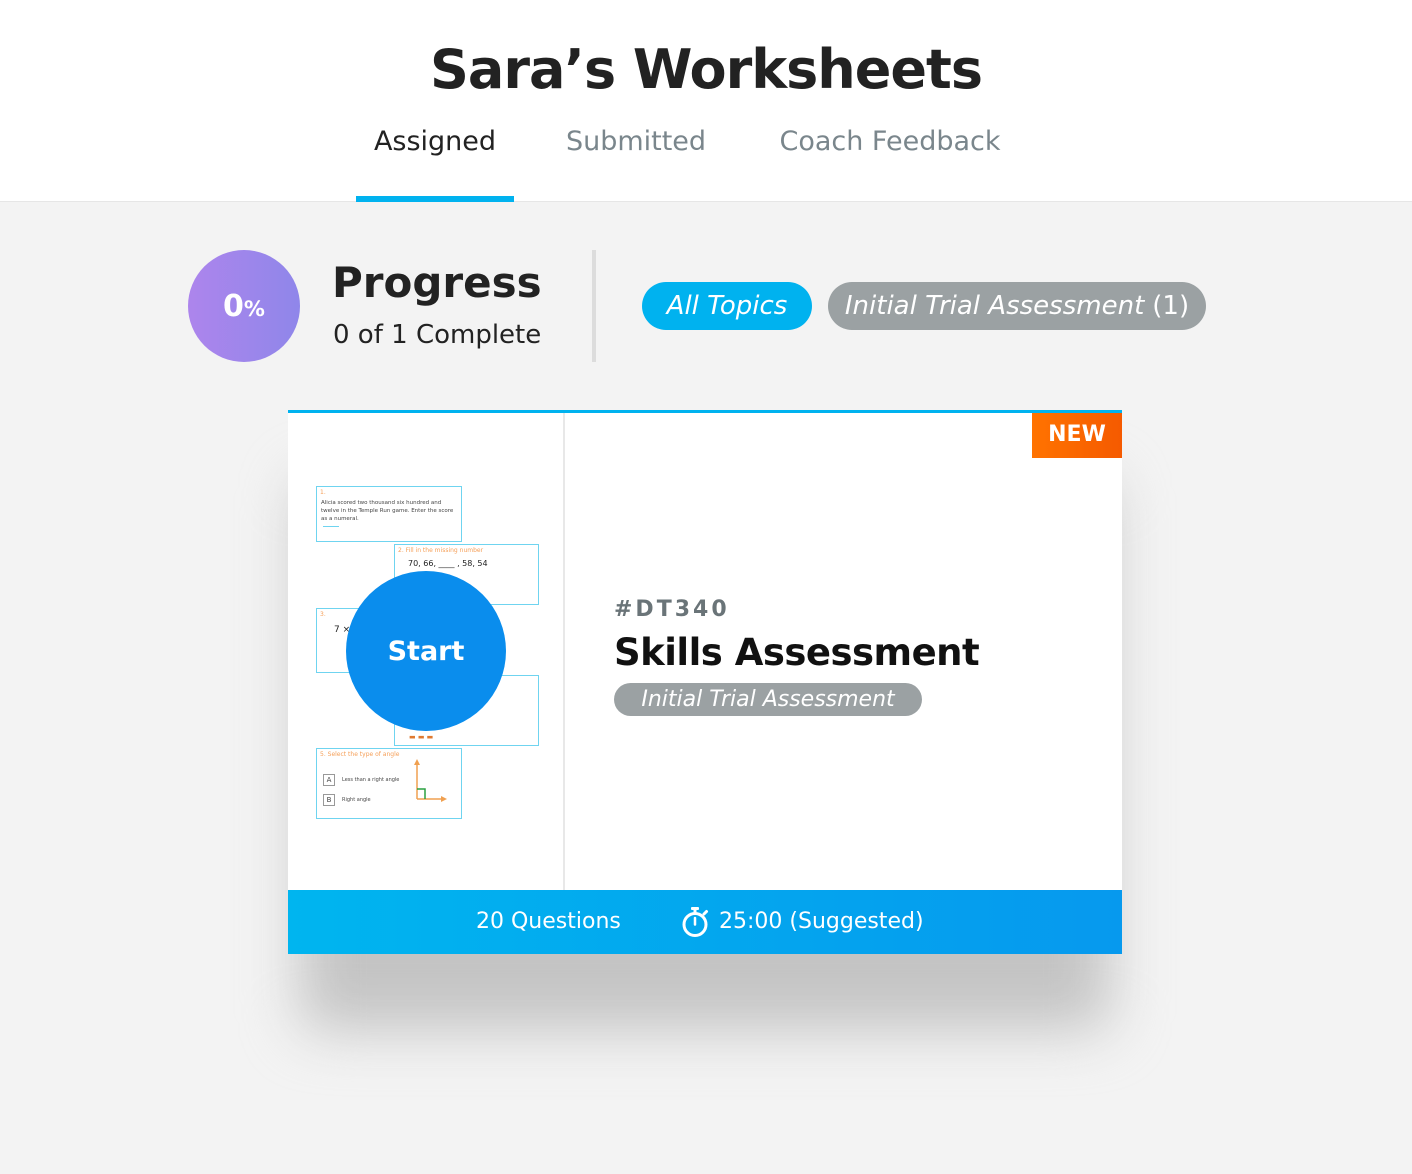  What do you see at coordinates (360, 754) in the screenshot?
I see `thumbnail-q5-label: 5. Select the type of angle` at bounding box center [360, 754].